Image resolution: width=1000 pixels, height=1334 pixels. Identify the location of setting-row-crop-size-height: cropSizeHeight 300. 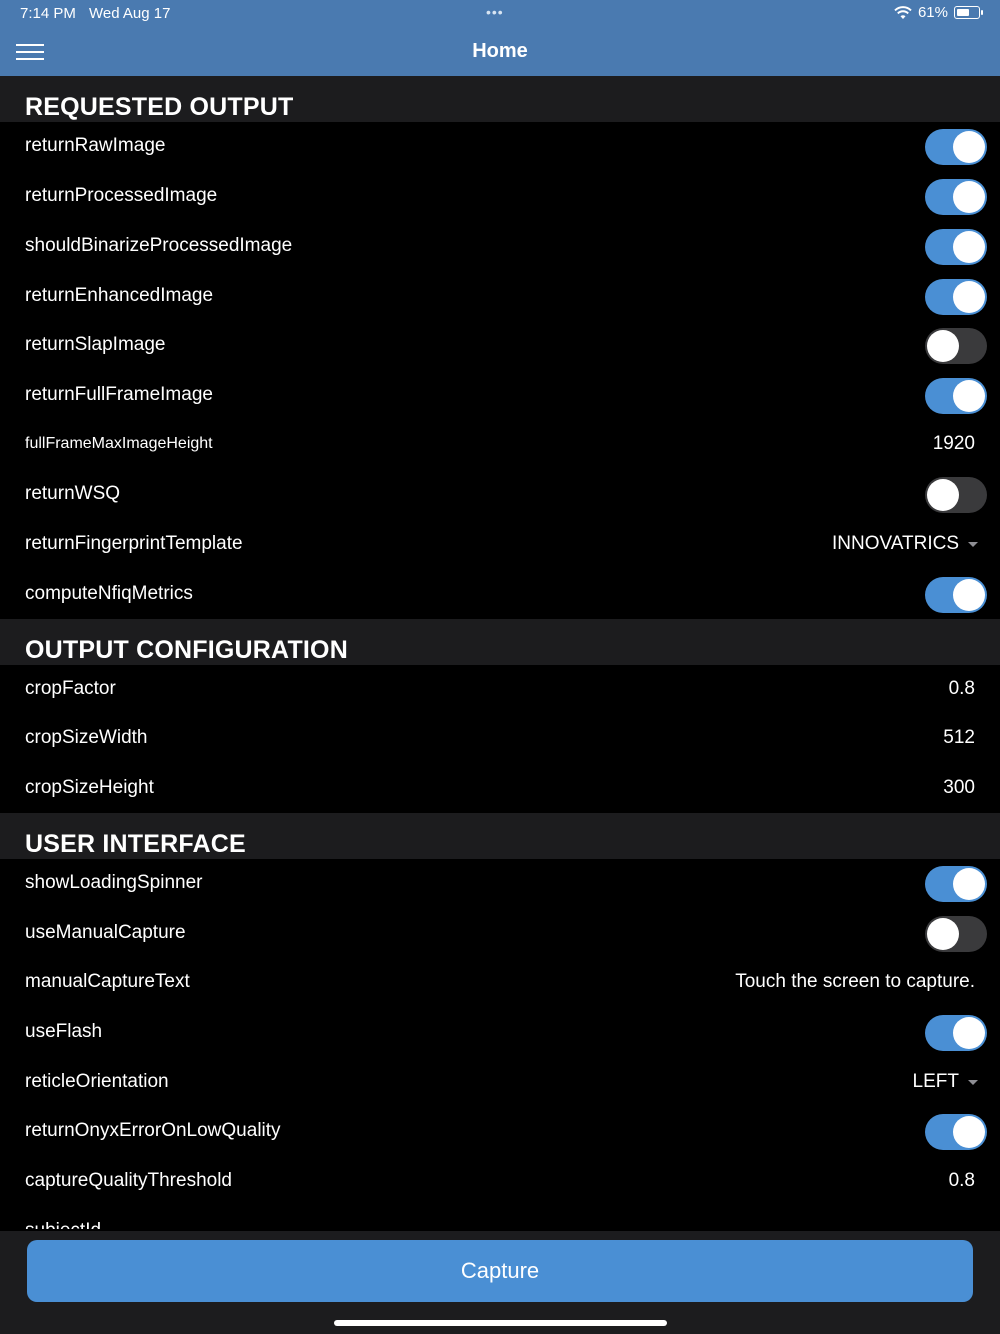
(500, 789).